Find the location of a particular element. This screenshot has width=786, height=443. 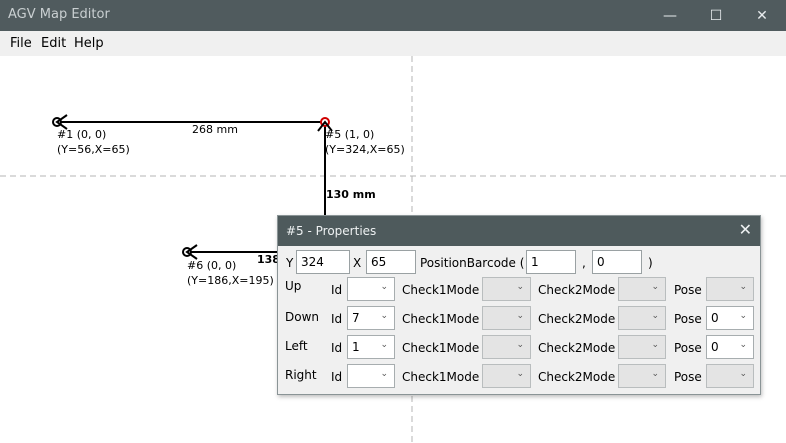

row-left-check1-select: ⌄ is located at coordinates (506, 347).